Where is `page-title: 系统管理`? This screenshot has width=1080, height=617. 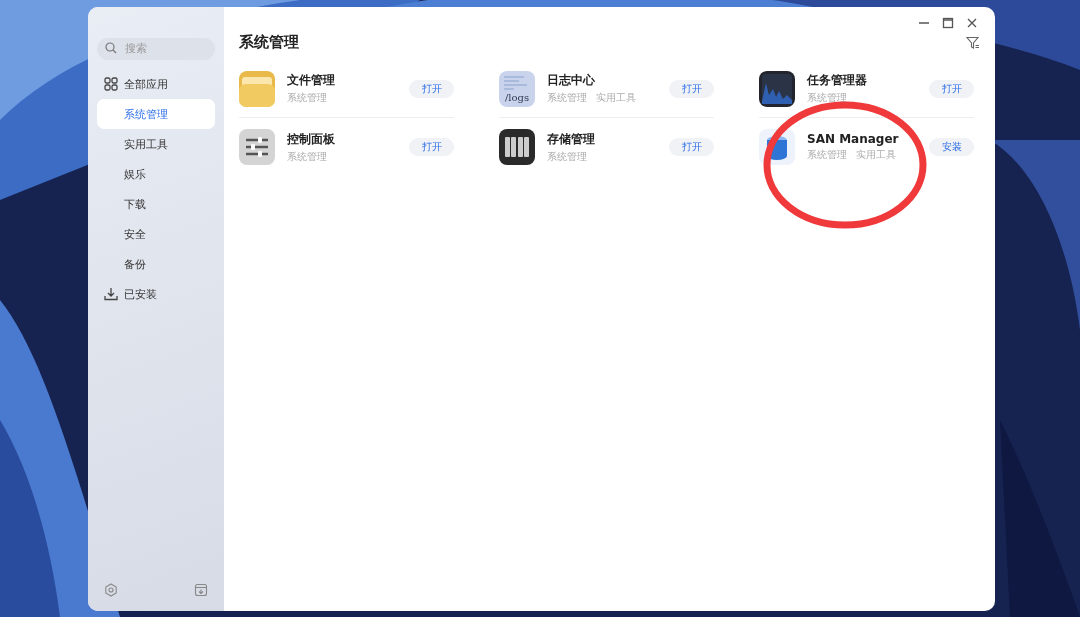
page-title: 系统管理 is located at coordinates (269, 42).